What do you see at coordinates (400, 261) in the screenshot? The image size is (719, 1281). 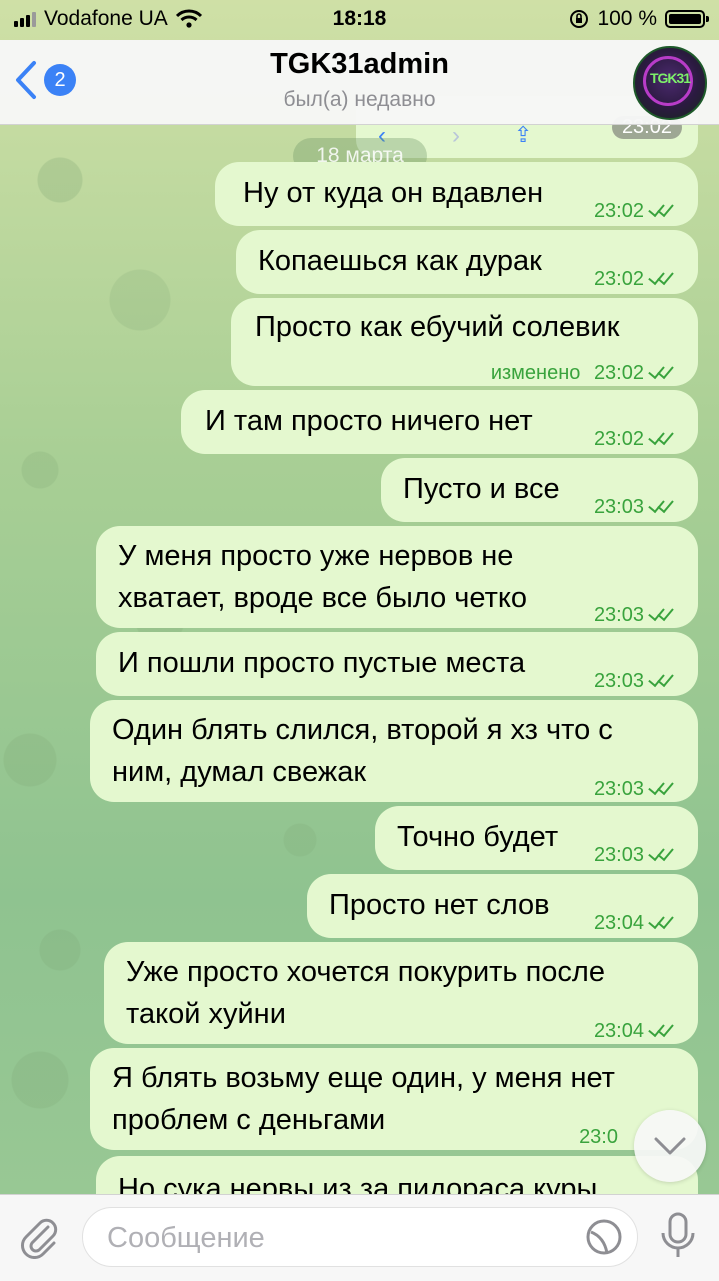 I see `message-text: Копаешься как дурак` at bounding box center [400, 261].